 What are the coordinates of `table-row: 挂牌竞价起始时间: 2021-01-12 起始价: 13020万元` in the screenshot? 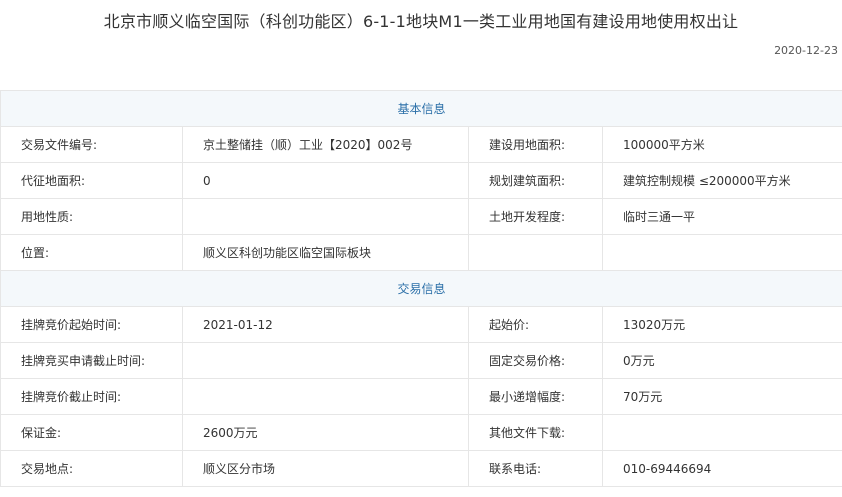 It's located at (421, 324).